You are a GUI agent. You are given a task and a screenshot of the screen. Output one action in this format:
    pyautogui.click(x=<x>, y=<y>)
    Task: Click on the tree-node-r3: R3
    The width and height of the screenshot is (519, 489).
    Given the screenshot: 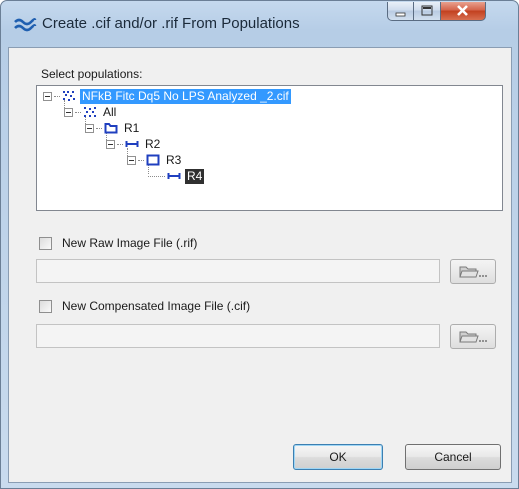 What is the action you would take?
    pyautogui.click(x=155, y=160)
    